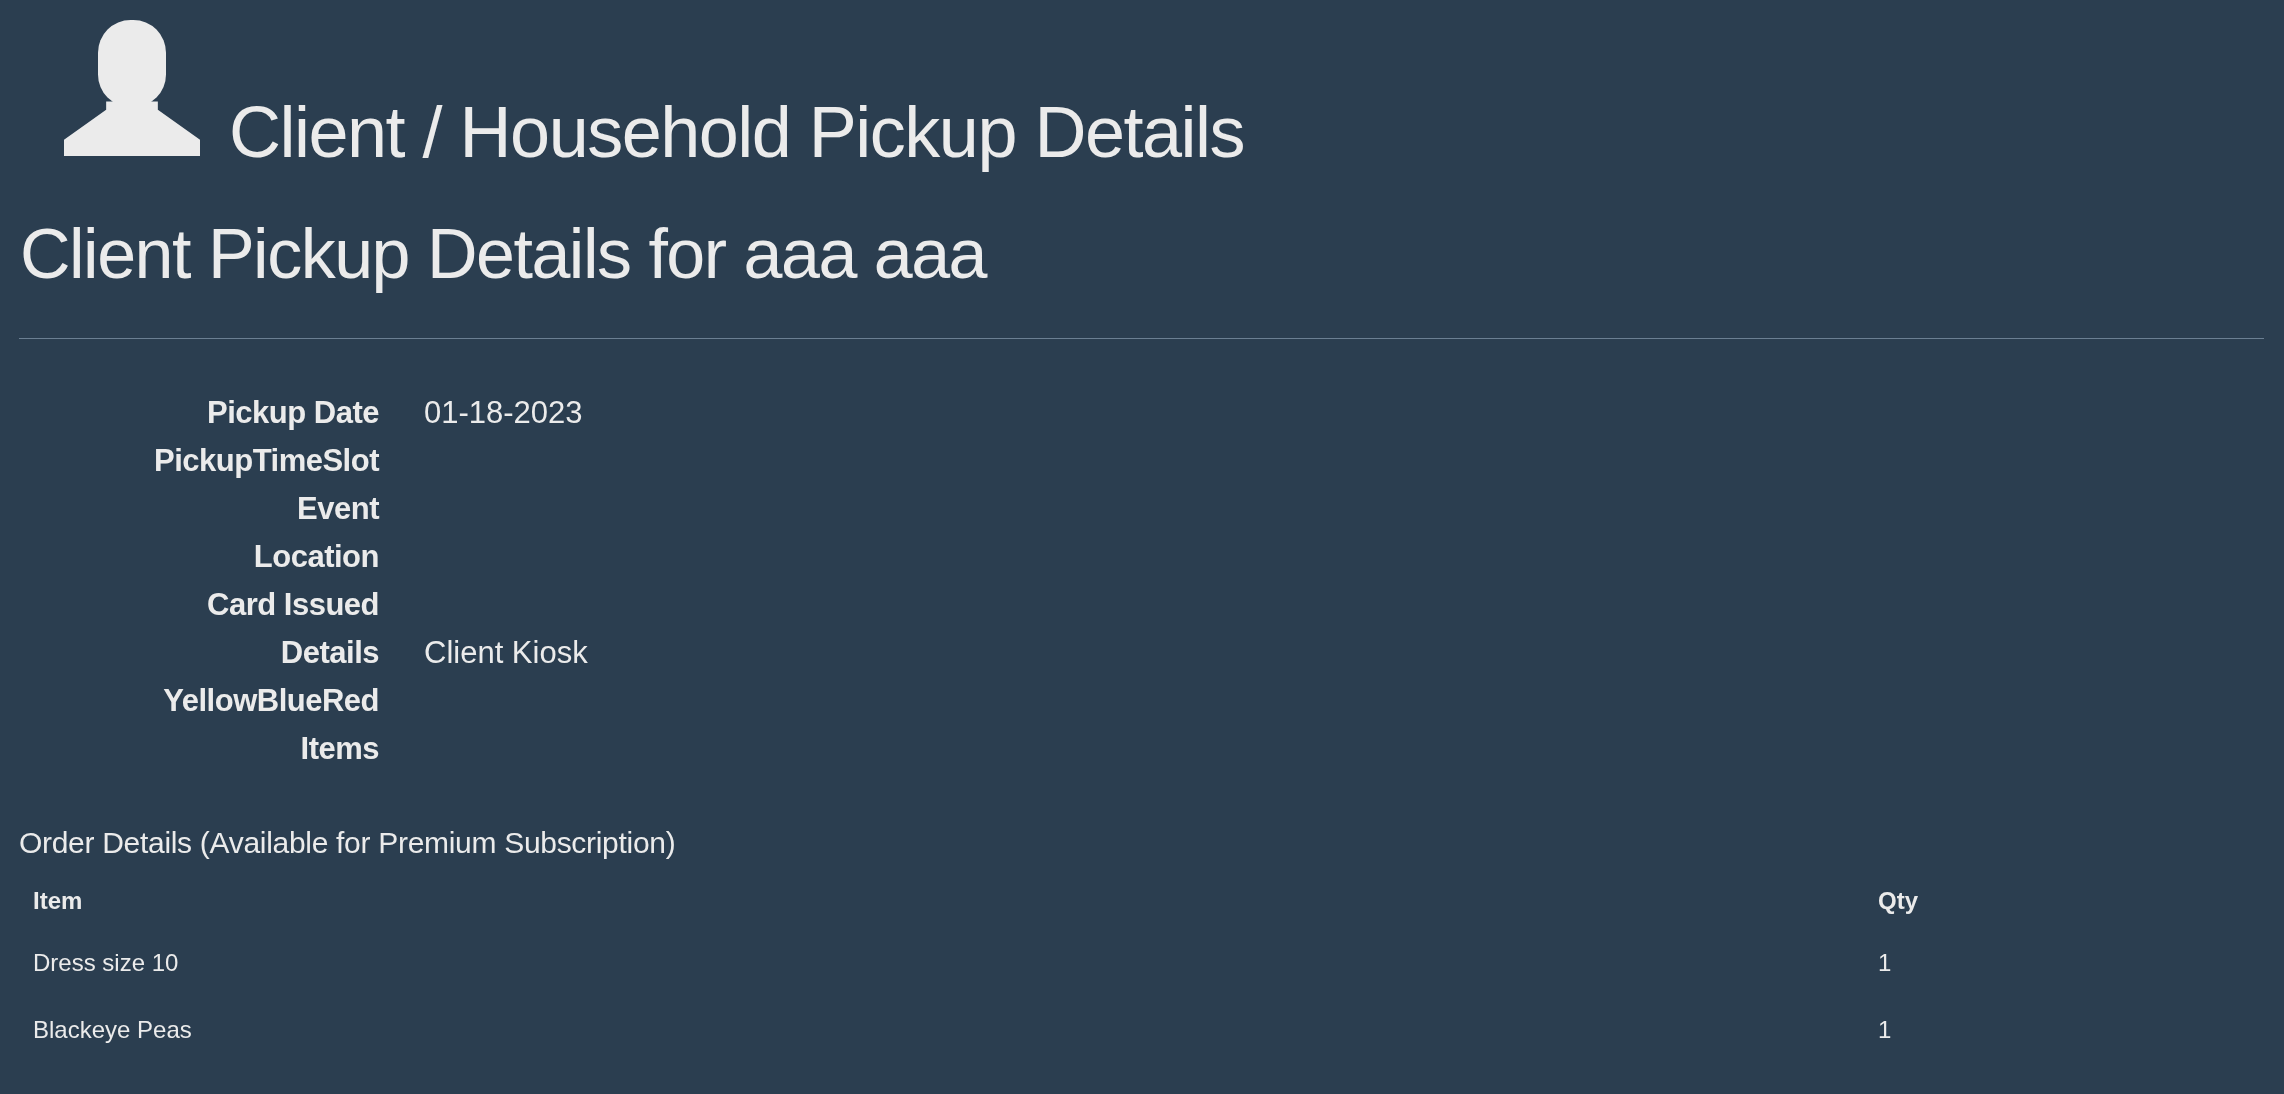  Describe the element at coordinates (106, 962) in the screenshot. I see `table-cell: Dress size 10` at that location.